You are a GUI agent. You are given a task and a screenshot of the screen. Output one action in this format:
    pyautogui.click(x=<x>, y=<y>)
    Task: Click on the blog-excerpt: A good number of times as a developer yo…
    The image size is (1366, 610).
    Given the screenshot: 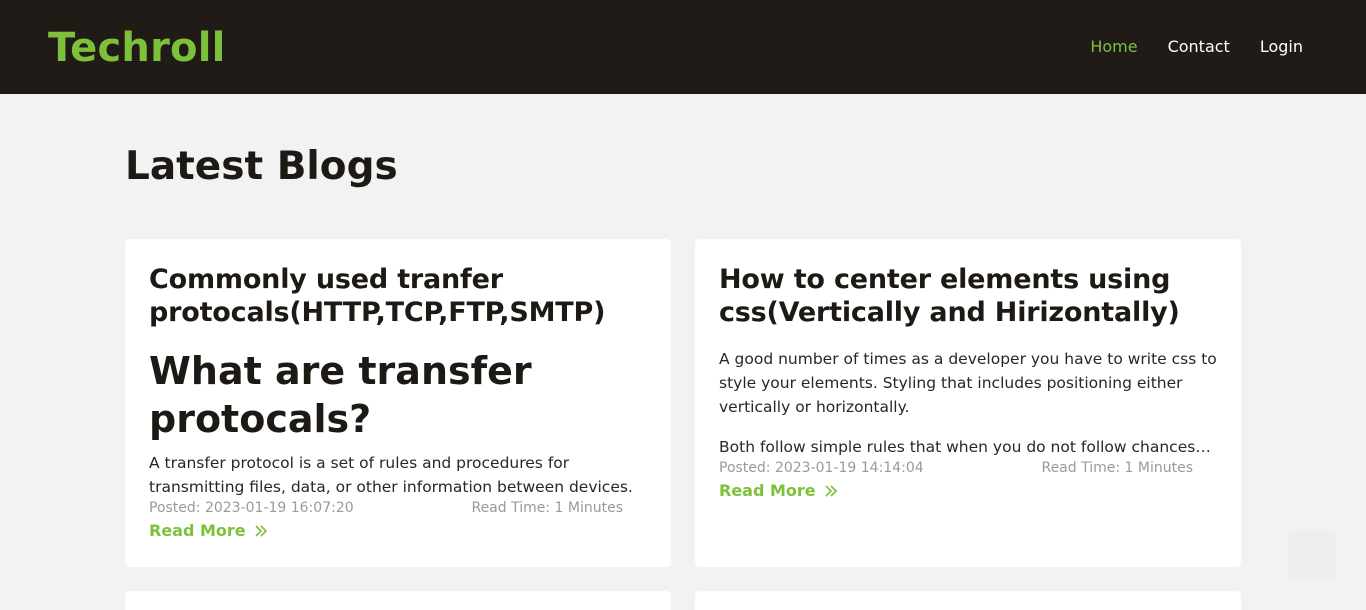 What is the action you would take?
    pyautogui.click(x=968, y=383)
    